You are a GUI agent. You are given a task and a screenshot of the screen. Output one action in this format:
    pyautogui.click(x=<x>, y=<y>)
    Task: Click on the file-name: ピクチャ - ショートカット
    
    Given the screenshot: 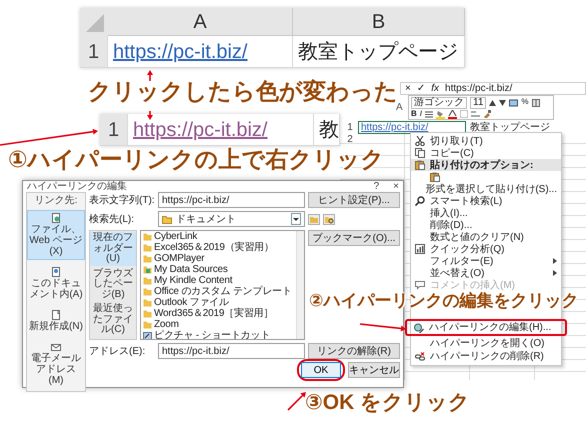 What is the action you would take?
    pyautogui.click(x=212, y=334)
    